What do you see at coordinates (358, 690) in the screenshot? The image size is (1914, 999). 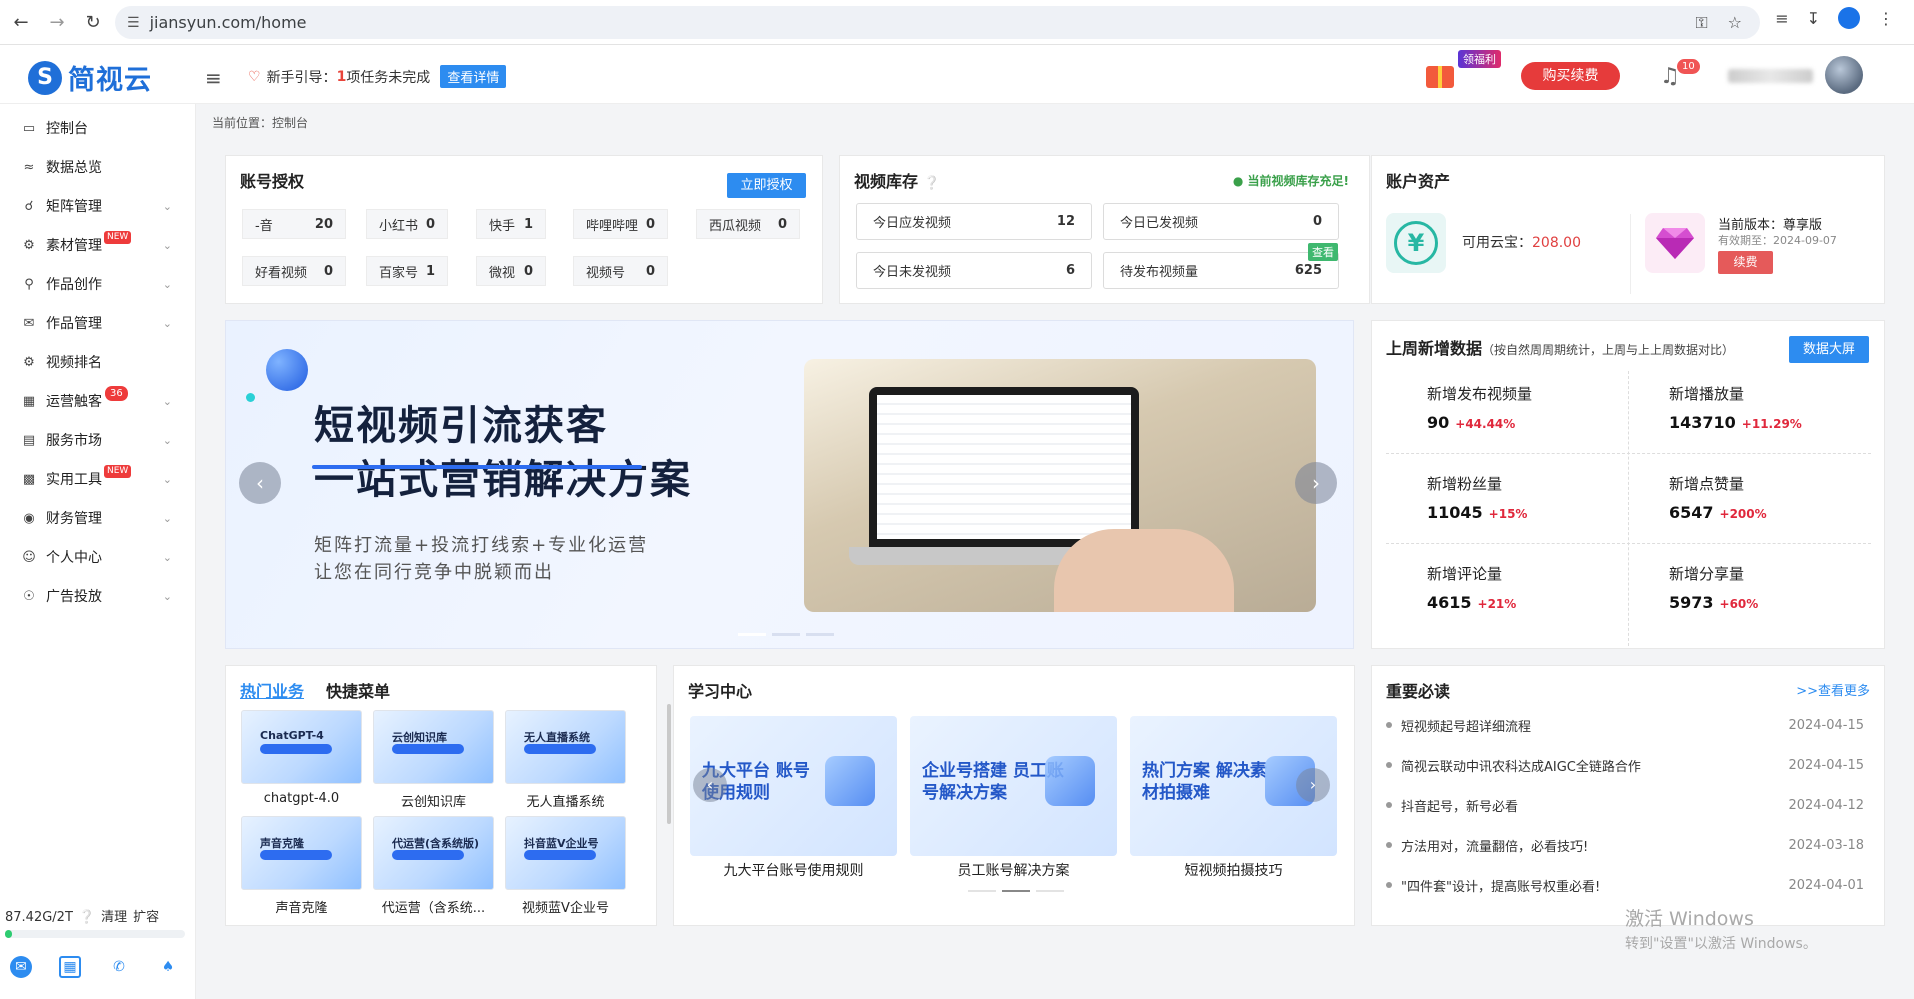 I see `tab-quick-menu: 快捷菜单` at bounding box center [358, 690].